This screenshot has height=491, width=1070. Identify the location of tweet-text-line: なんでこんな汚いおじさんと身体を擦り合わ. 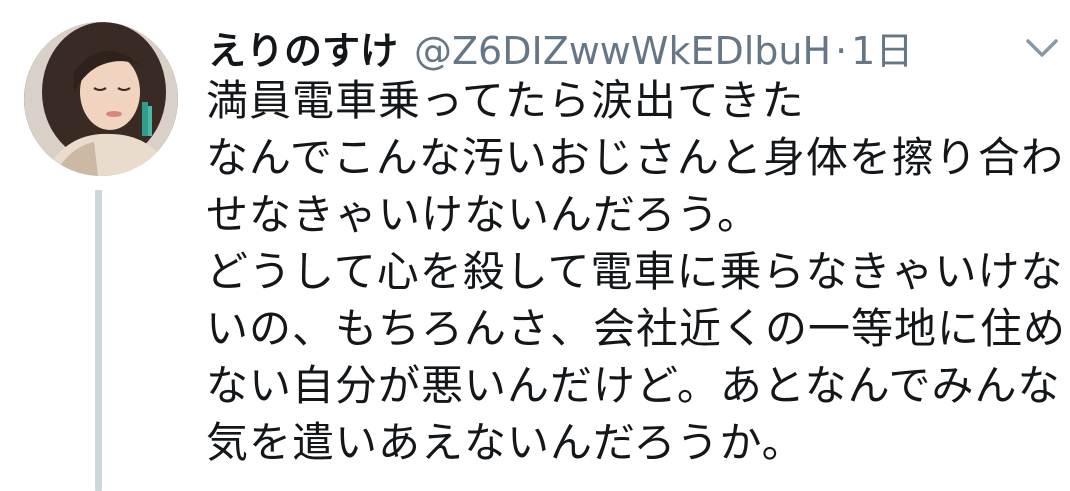
(635, 157).